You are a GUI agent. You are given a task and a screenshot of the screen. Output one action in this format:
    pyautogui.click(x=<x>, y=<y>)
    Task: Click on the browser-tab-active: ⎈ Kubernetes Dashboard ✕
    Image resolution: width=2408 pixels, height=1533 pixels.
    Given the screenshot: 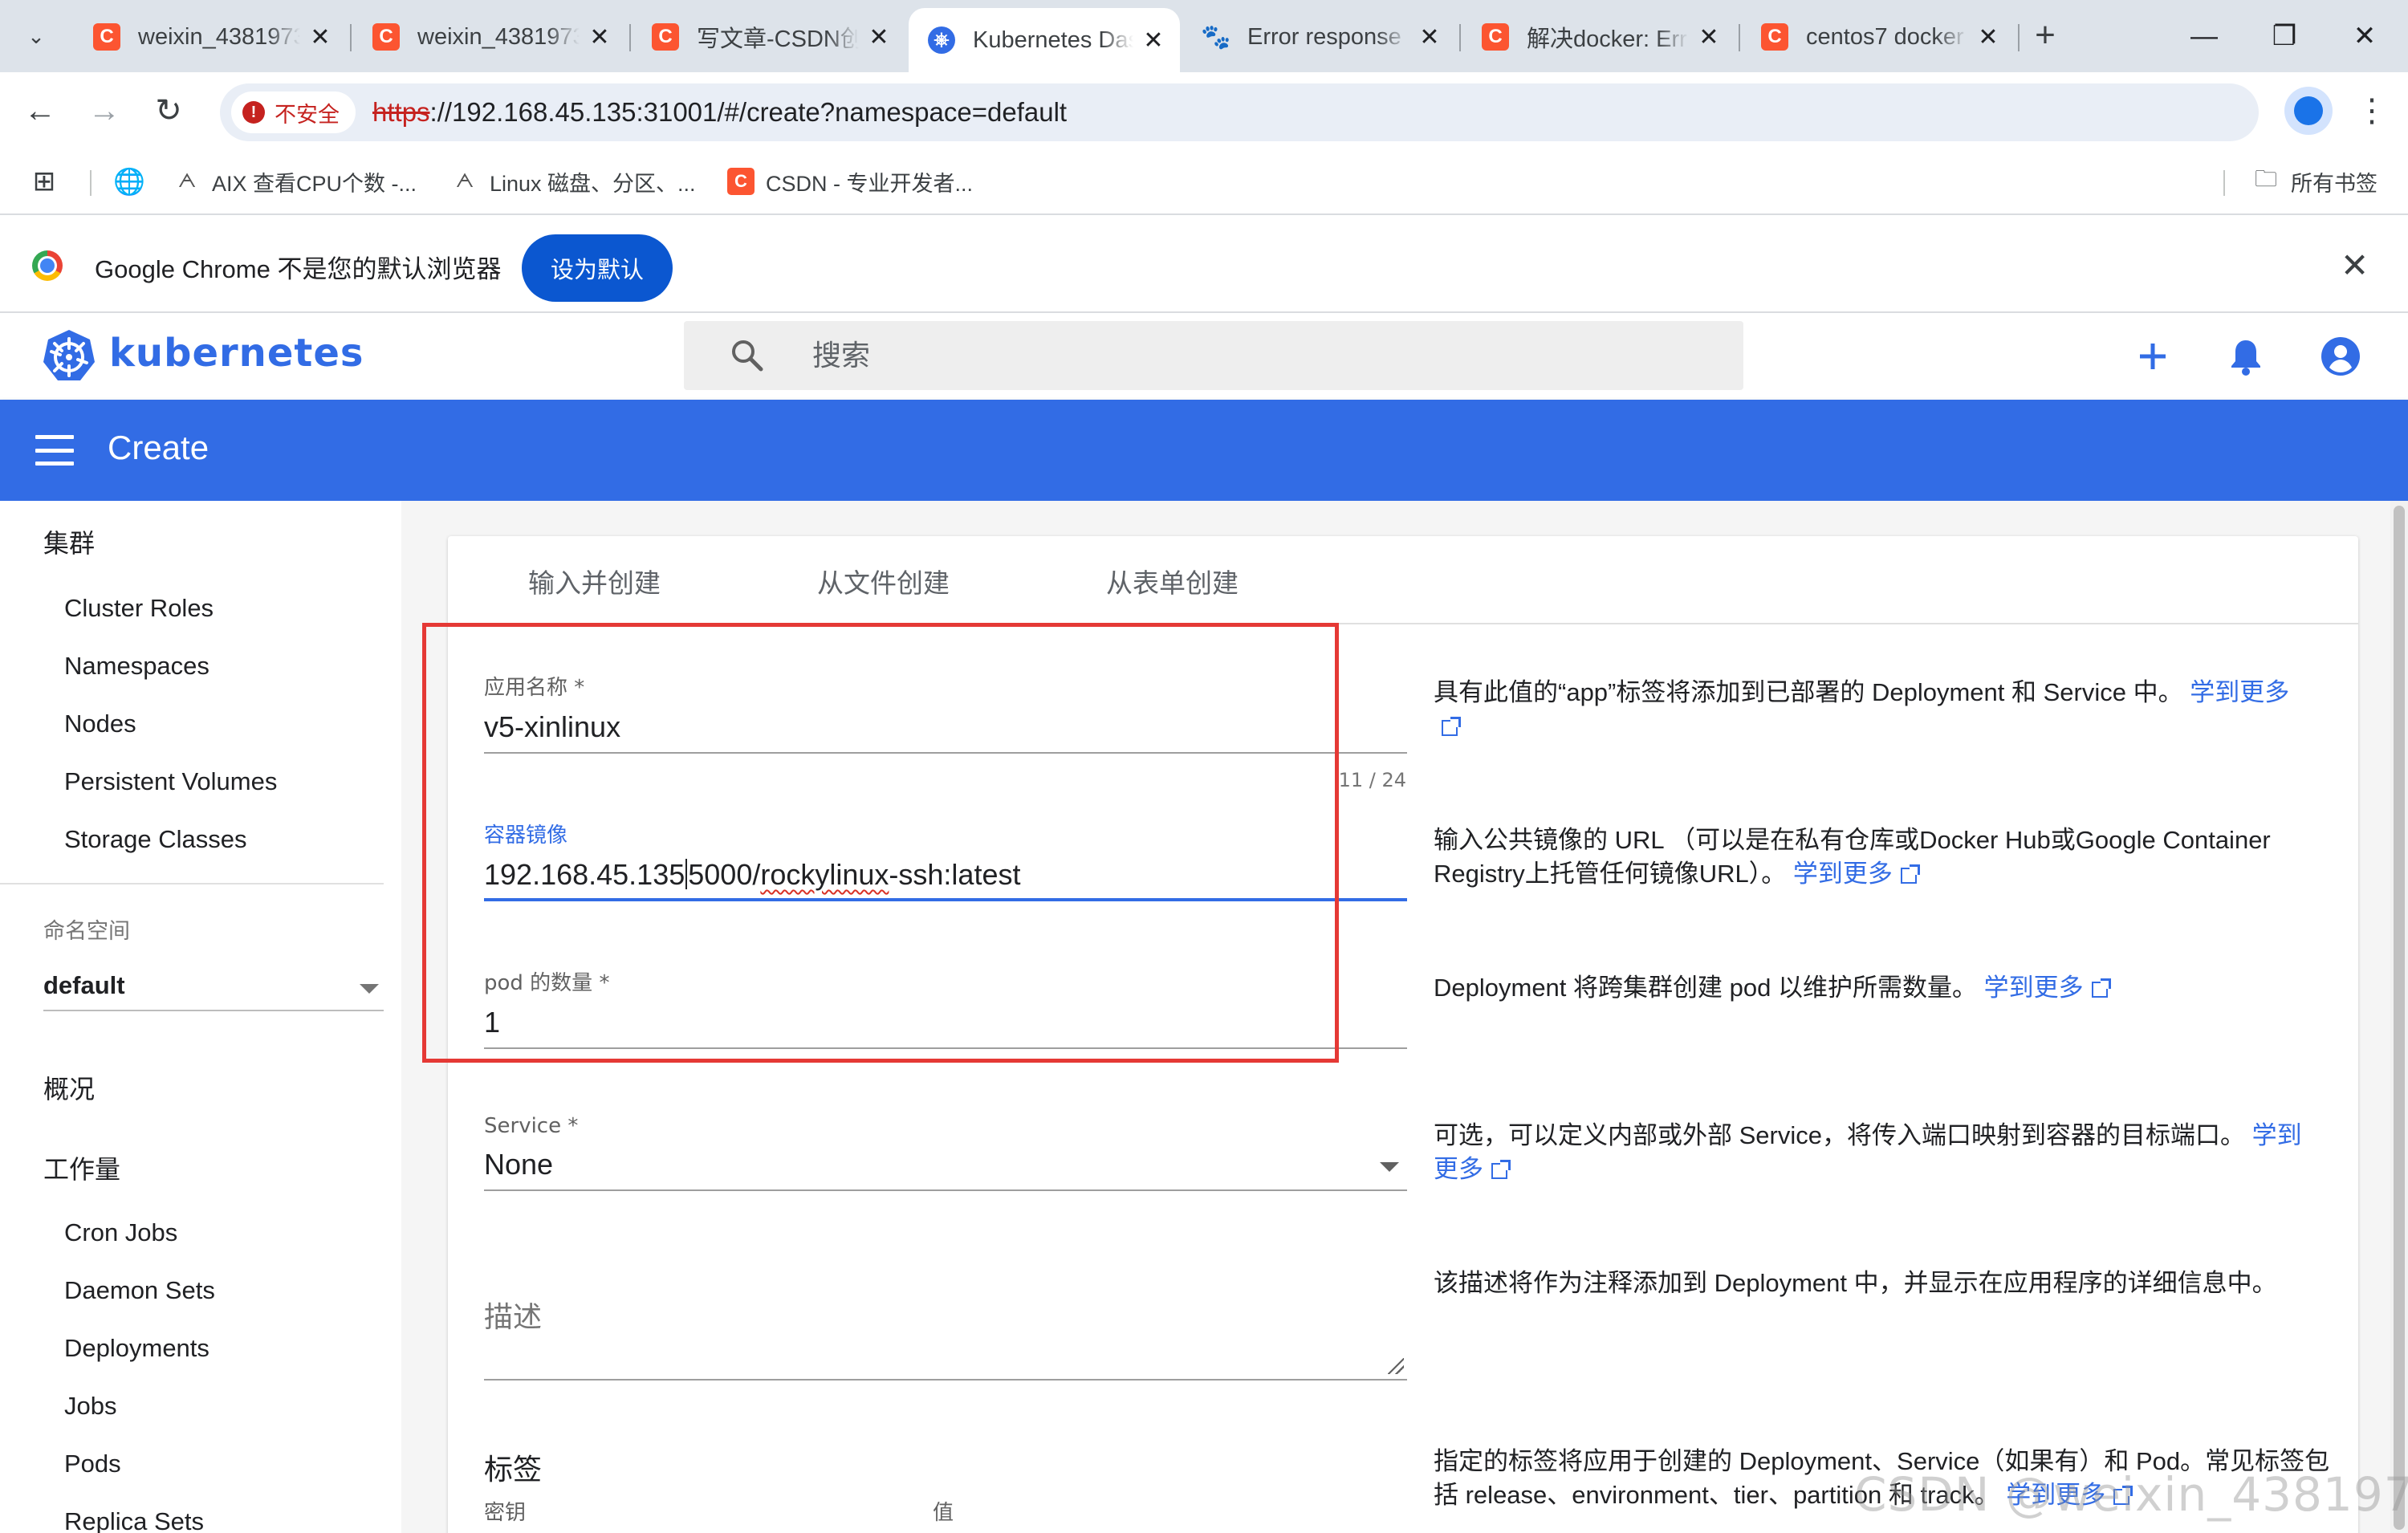 What is the action you would take?
    pyautogui.click(x=1044, y=40)
    